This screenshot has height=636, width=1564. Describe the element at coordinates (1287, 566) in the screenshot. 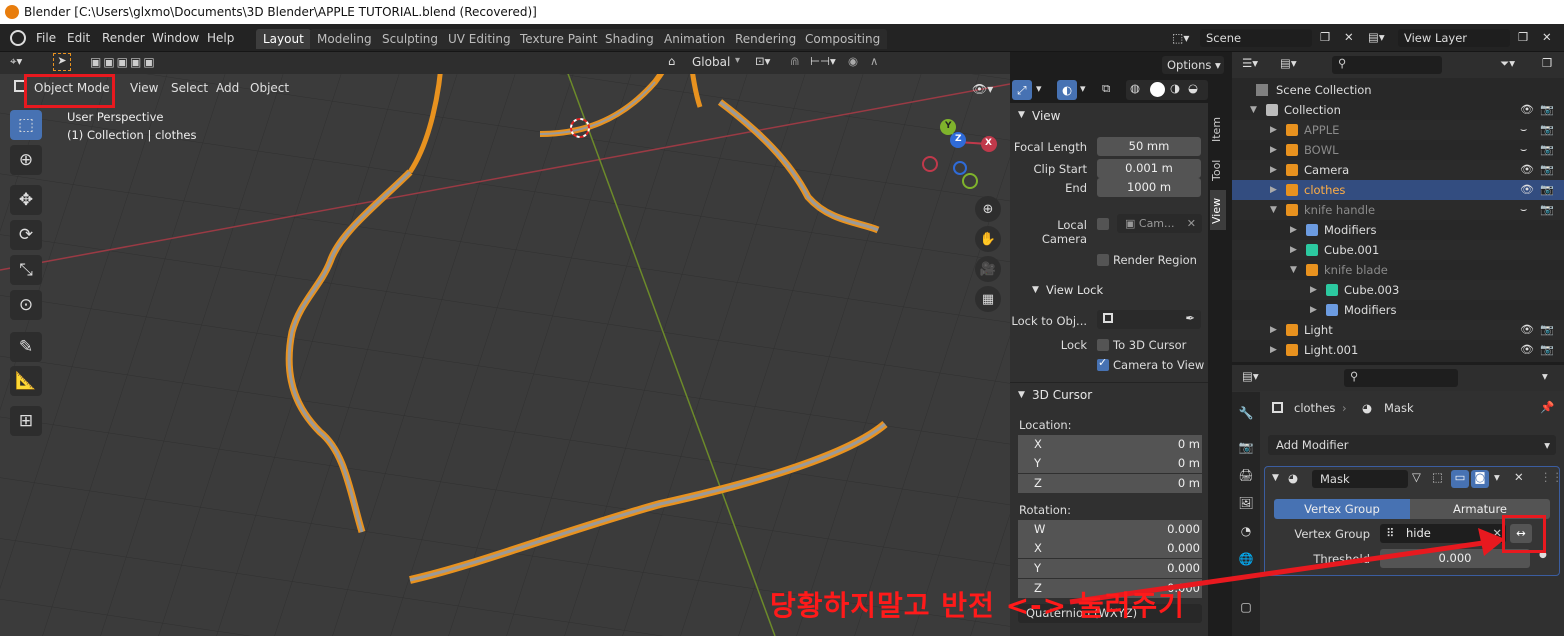

I see `annotation-arrow` at that location.